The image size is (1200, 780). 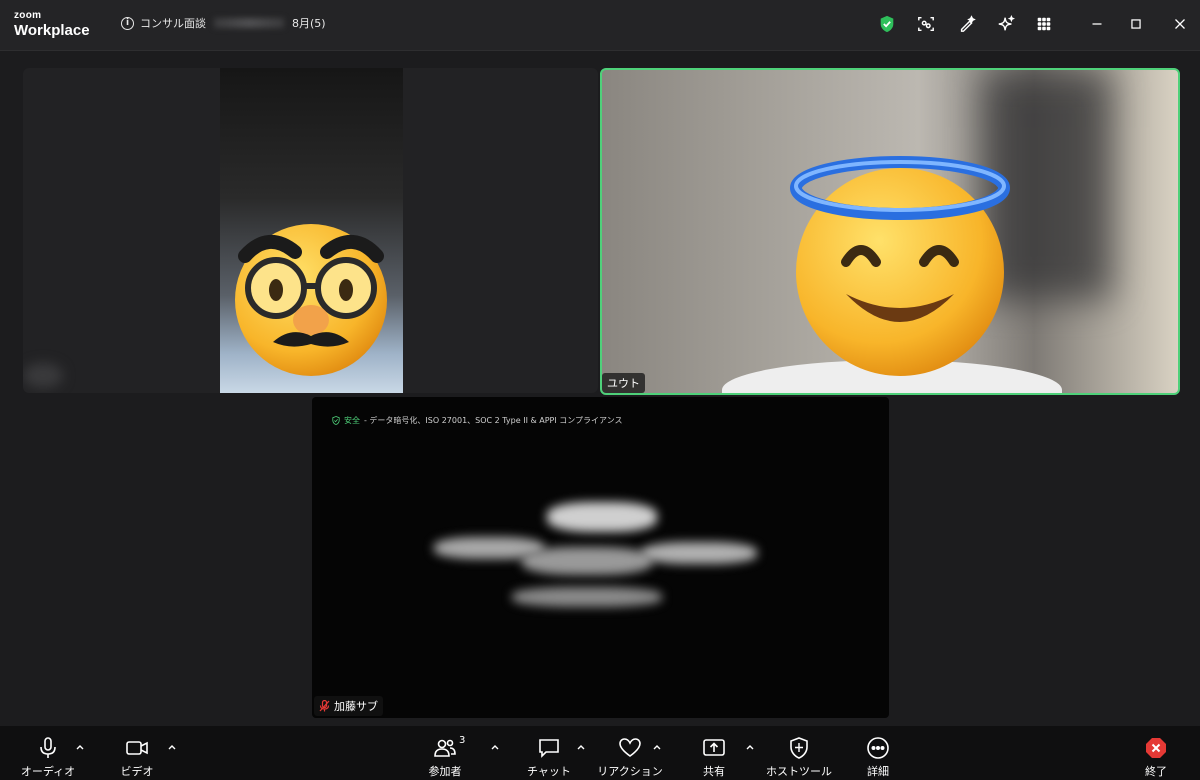 I want to click on end-label: 終了, so click(x=1156, y=771).